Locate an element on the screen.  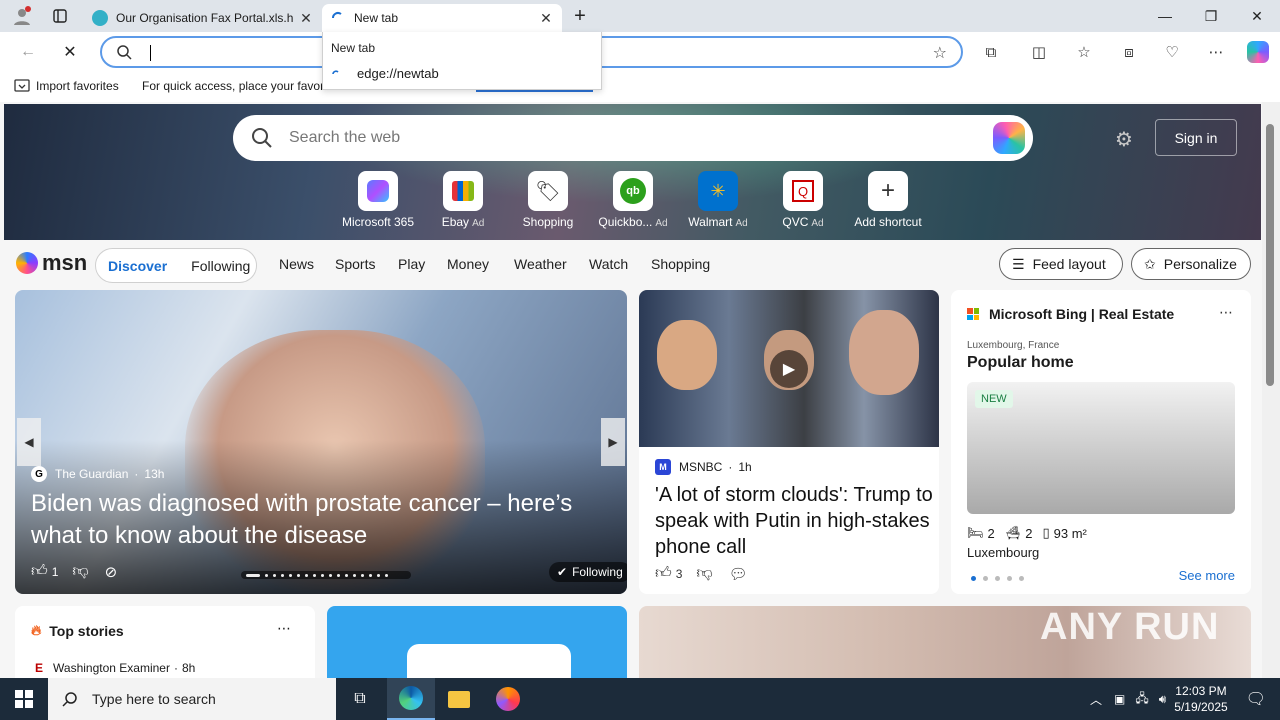
suggestion-item: edge://newtab is located at coordinates (385, 73).